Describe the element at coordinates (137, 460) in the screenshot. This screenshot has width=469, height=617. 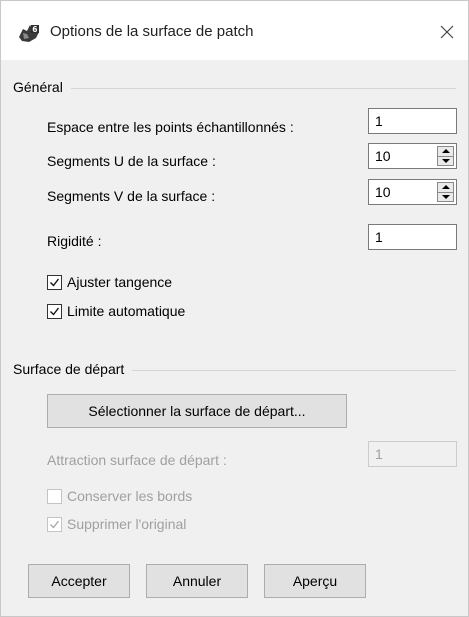
I see `pull-label: Attraction surface de départ :` at that location.